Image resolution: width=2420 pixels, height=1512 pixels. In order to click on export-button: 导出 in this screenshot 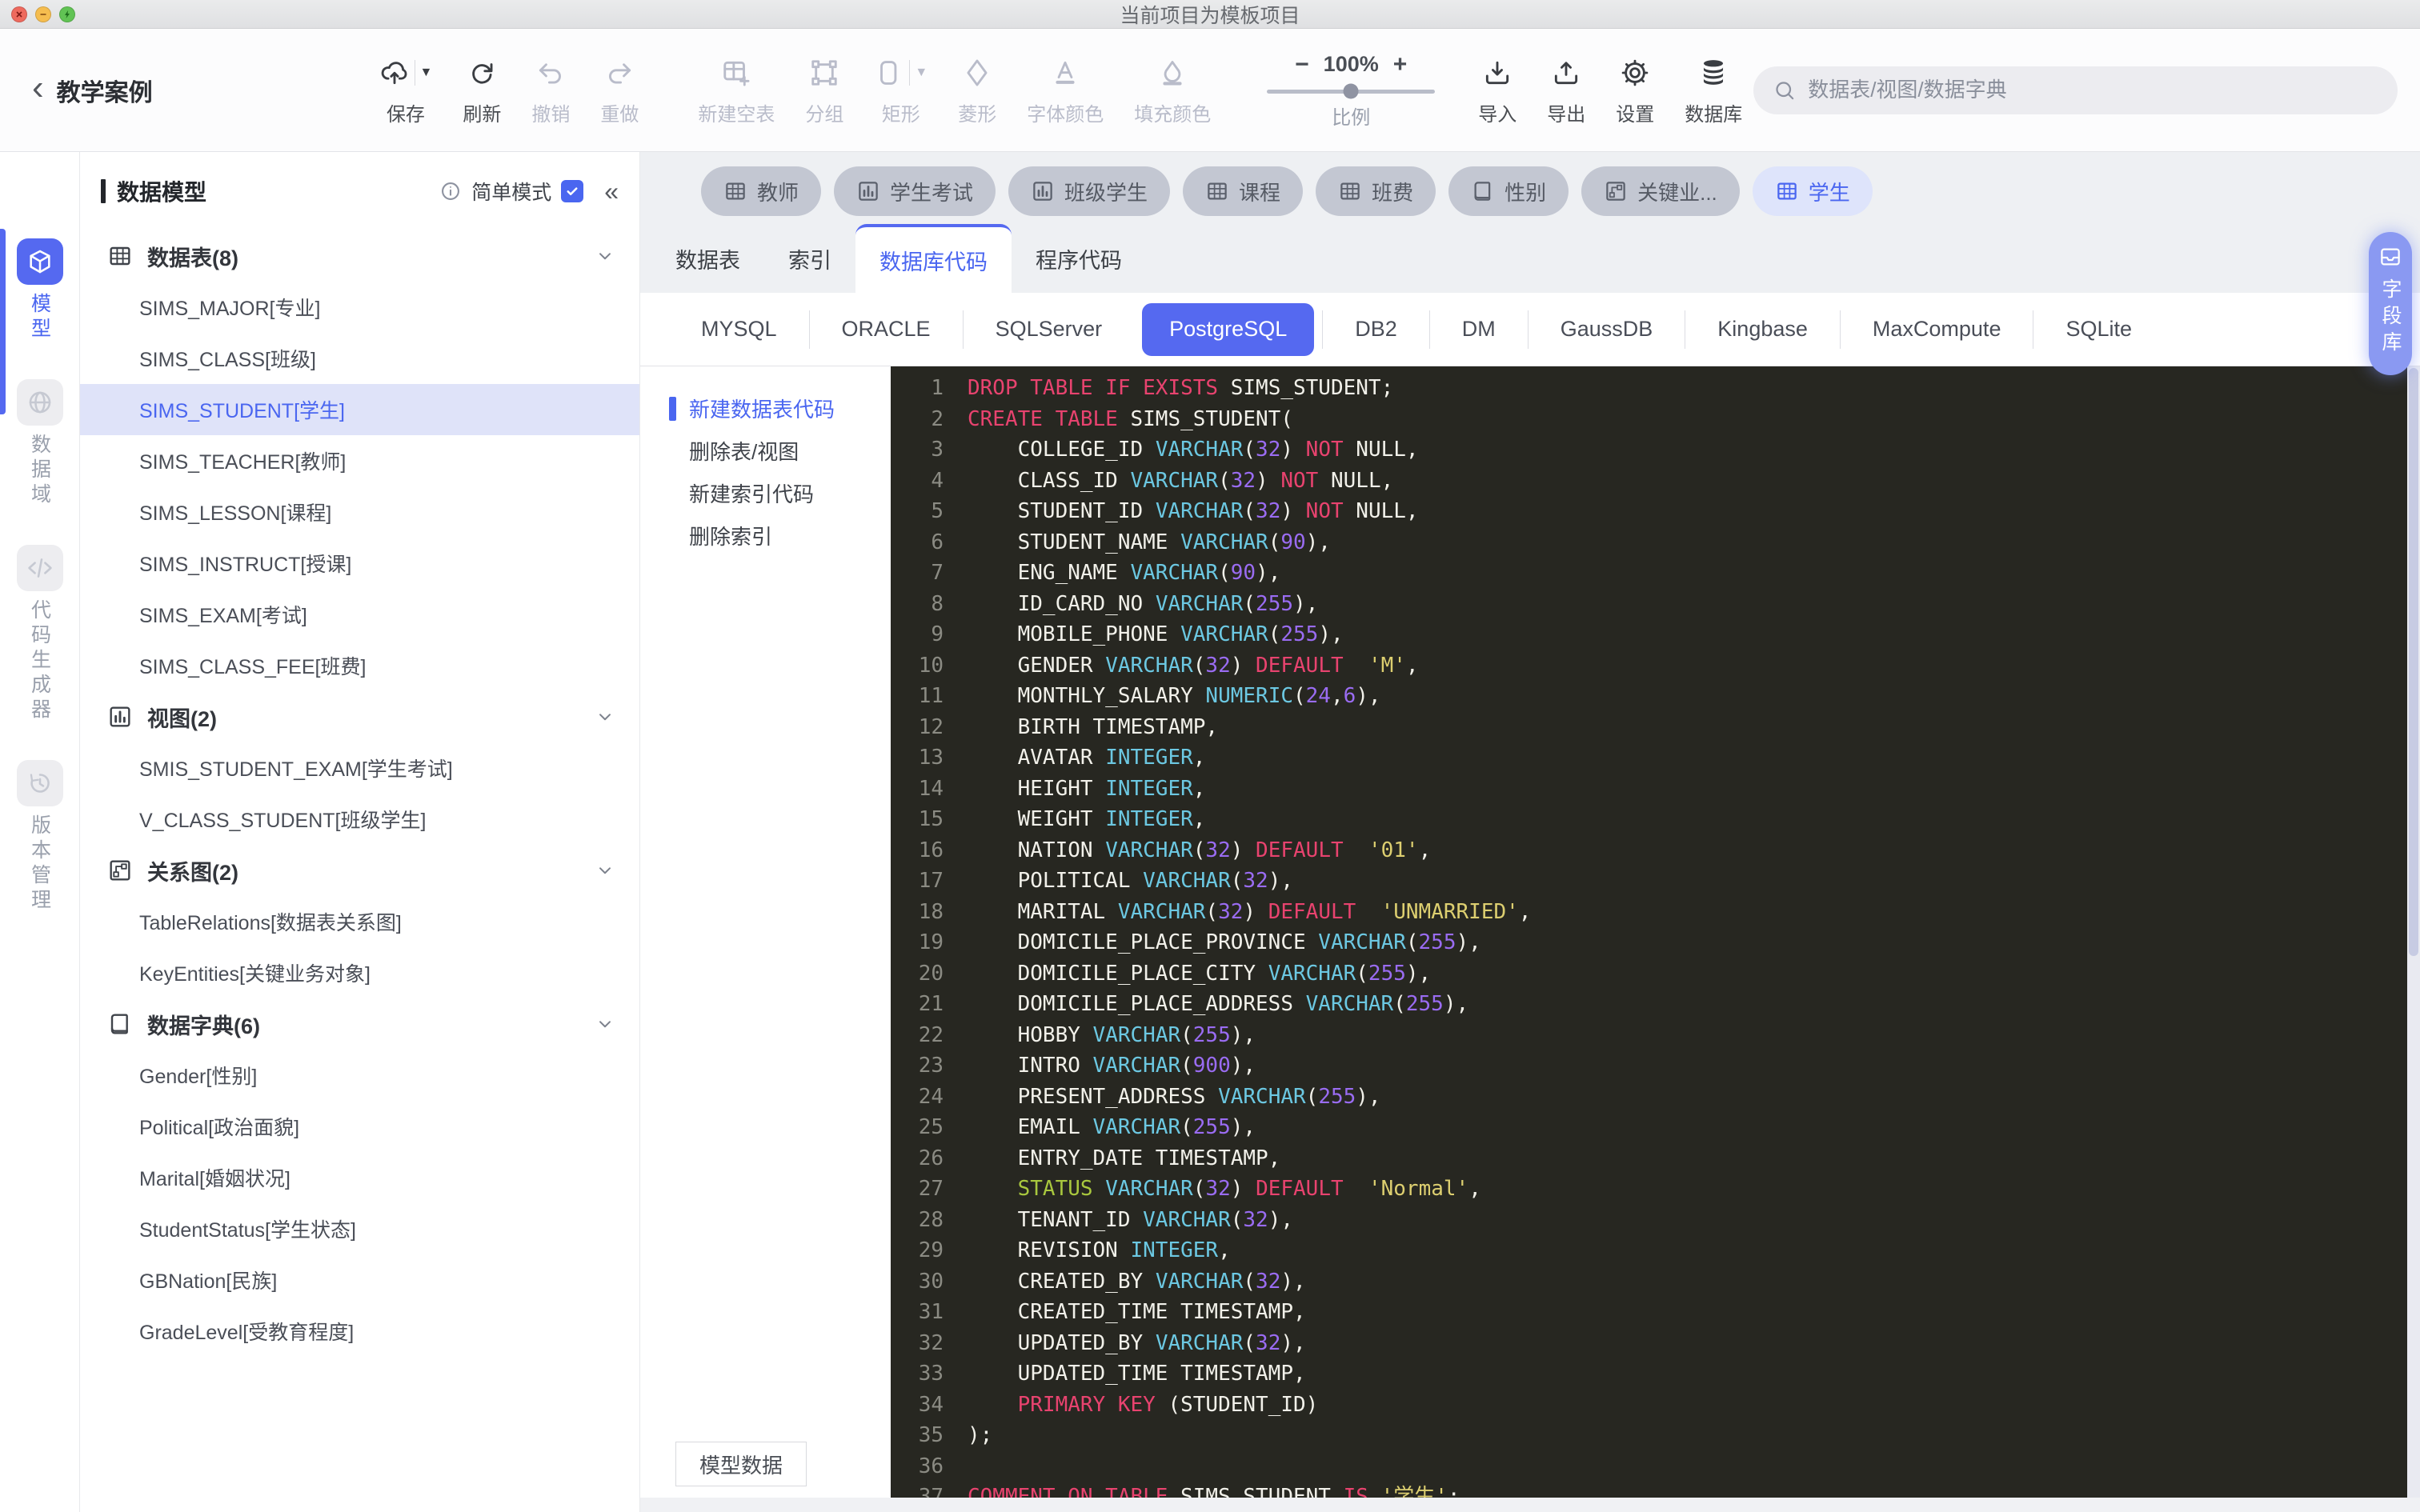, I will do `click(1566, 90)`.